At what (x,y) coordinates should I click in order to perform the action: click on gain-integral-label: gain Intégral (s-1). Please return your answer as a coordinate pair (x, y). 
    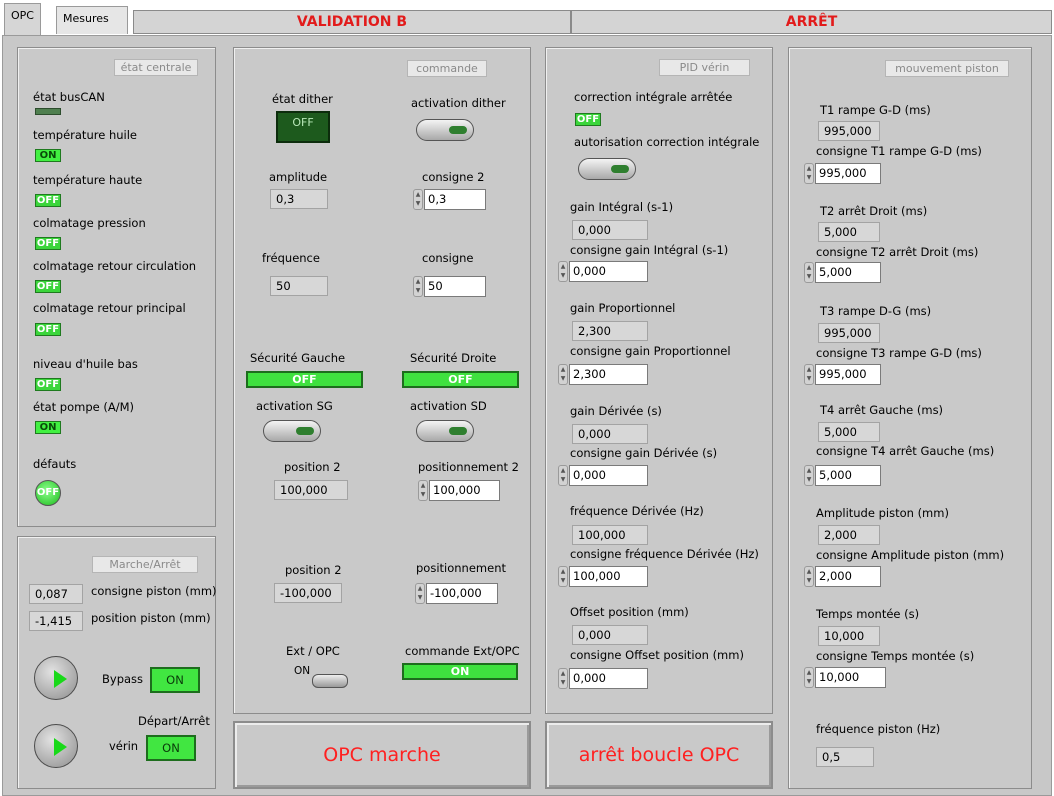
    Looking at the image, I should click on (622, 207).